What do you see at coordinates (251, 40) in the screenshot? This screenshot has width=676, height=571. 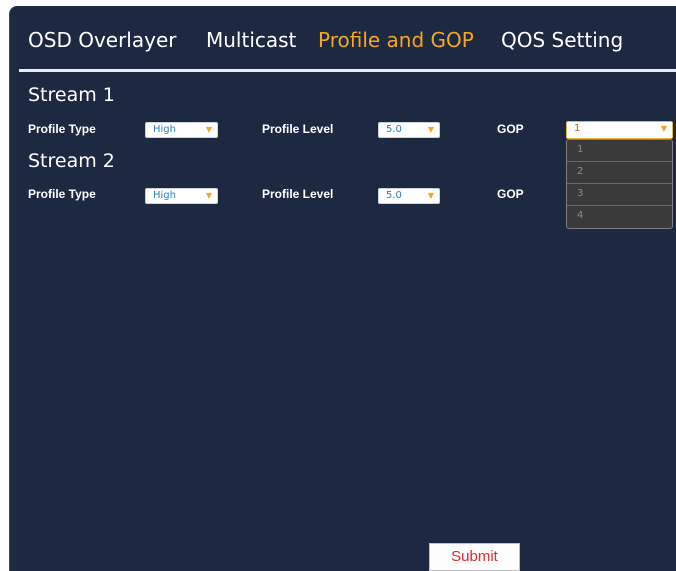 I see `tab-multicast: Multicast` at bounding box center [251, 40].